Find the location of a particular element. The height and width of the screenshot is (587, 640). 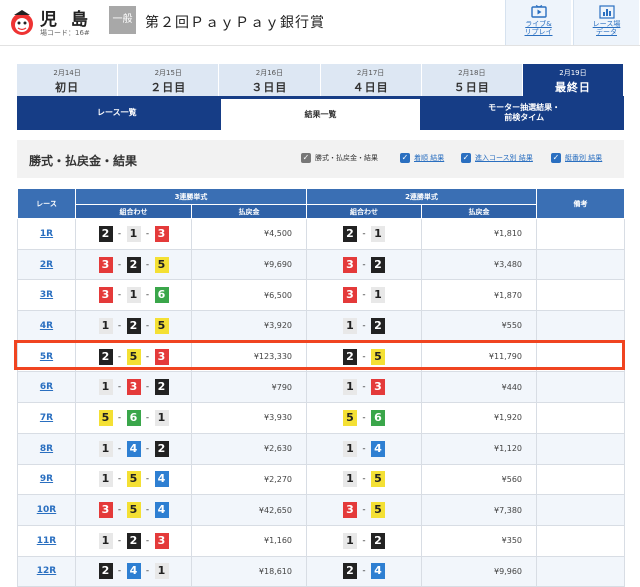

tab-results: 結果一覧 is located at coordinates (320, 114).